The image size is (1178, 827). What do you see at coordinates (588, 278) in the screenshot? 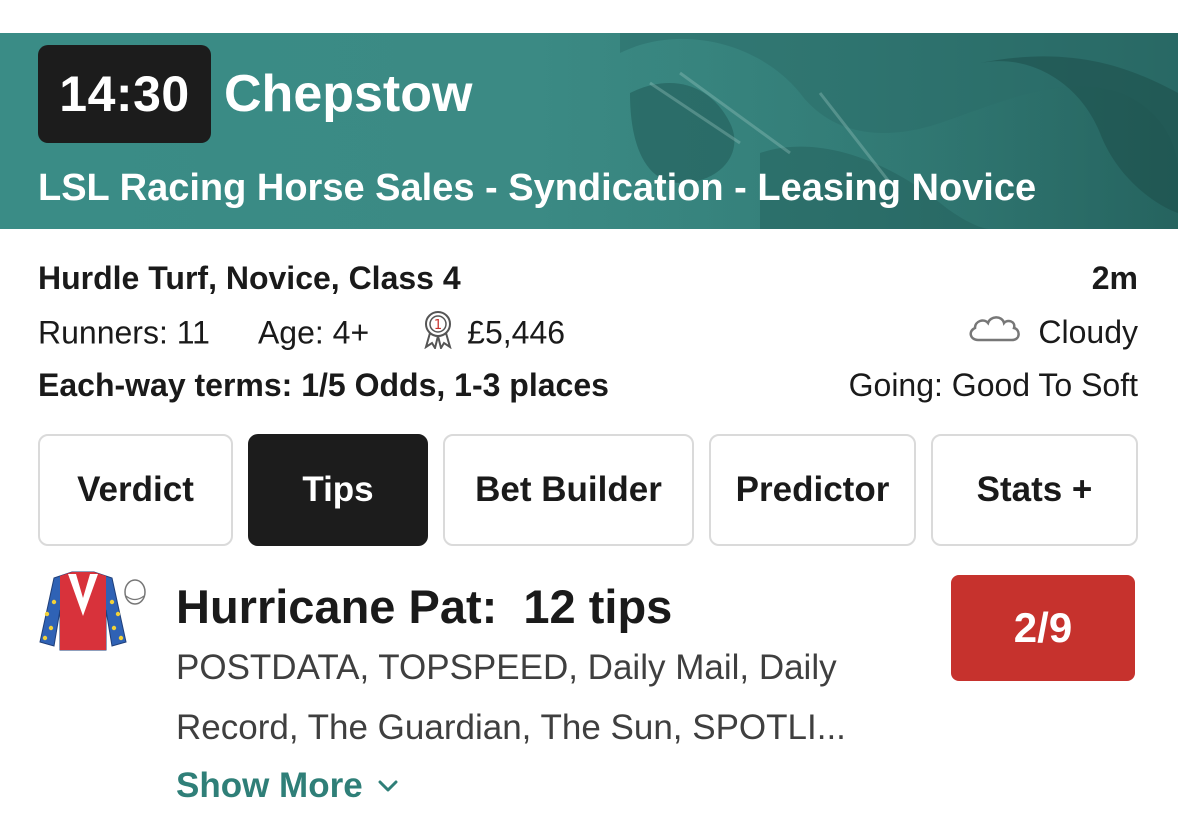
I see `race-type-row: Hurdle Turf, Novice, Class 4 2m` at bounding box center [588, 278].